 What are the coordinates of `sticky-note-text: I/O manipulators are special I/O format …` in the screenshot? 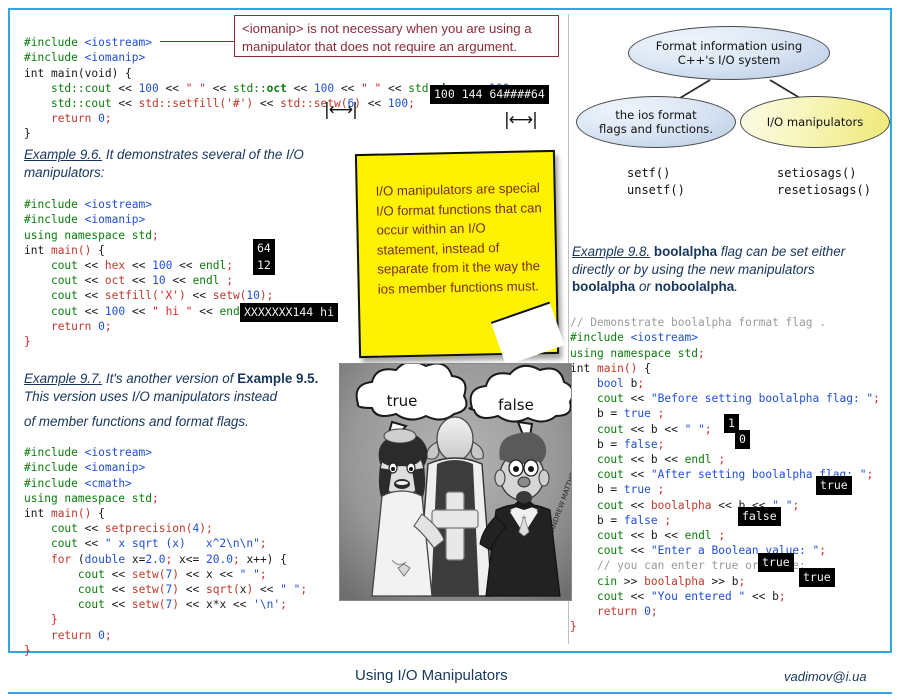 It's located at (458, 238).